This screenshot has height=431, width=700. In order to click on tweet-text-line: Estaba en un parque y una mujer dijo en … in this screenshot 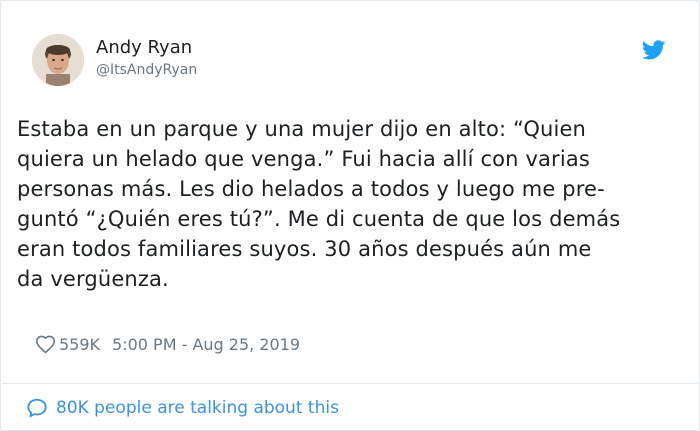, I will do `click(301, 129)`.